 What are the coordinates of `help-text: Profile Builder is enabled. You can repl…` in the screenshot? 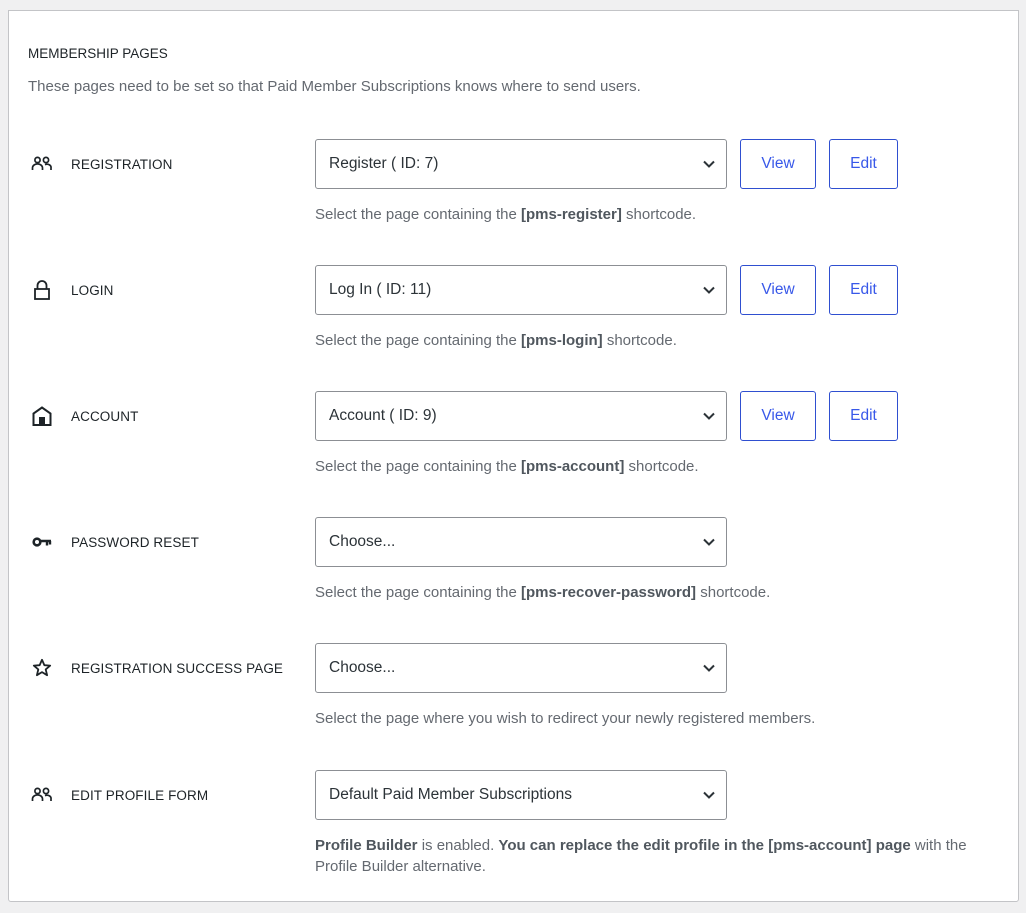 It's located at (660, 856).